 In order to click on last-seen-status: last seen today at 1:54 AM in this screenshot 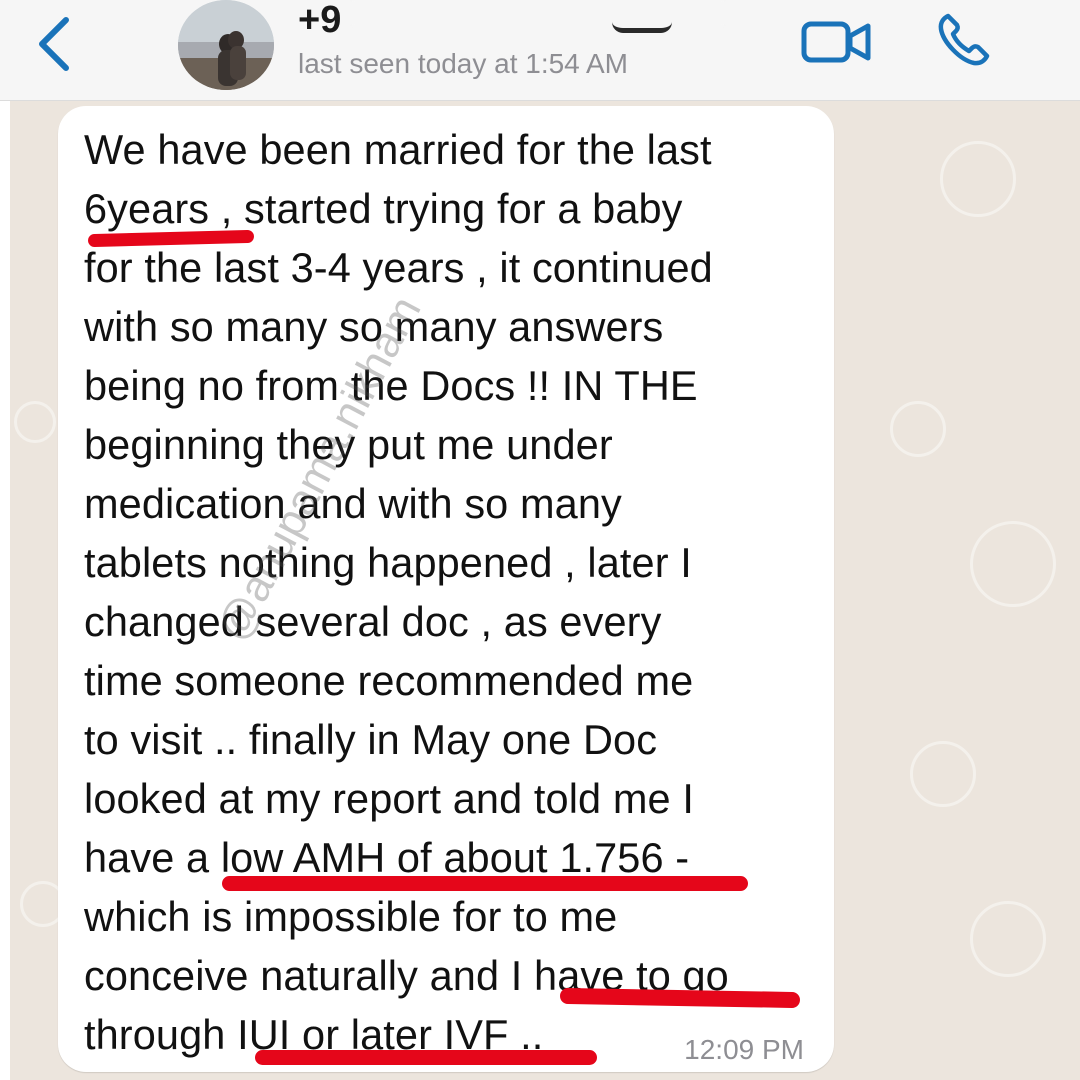, I will do `click(463, 63)`.